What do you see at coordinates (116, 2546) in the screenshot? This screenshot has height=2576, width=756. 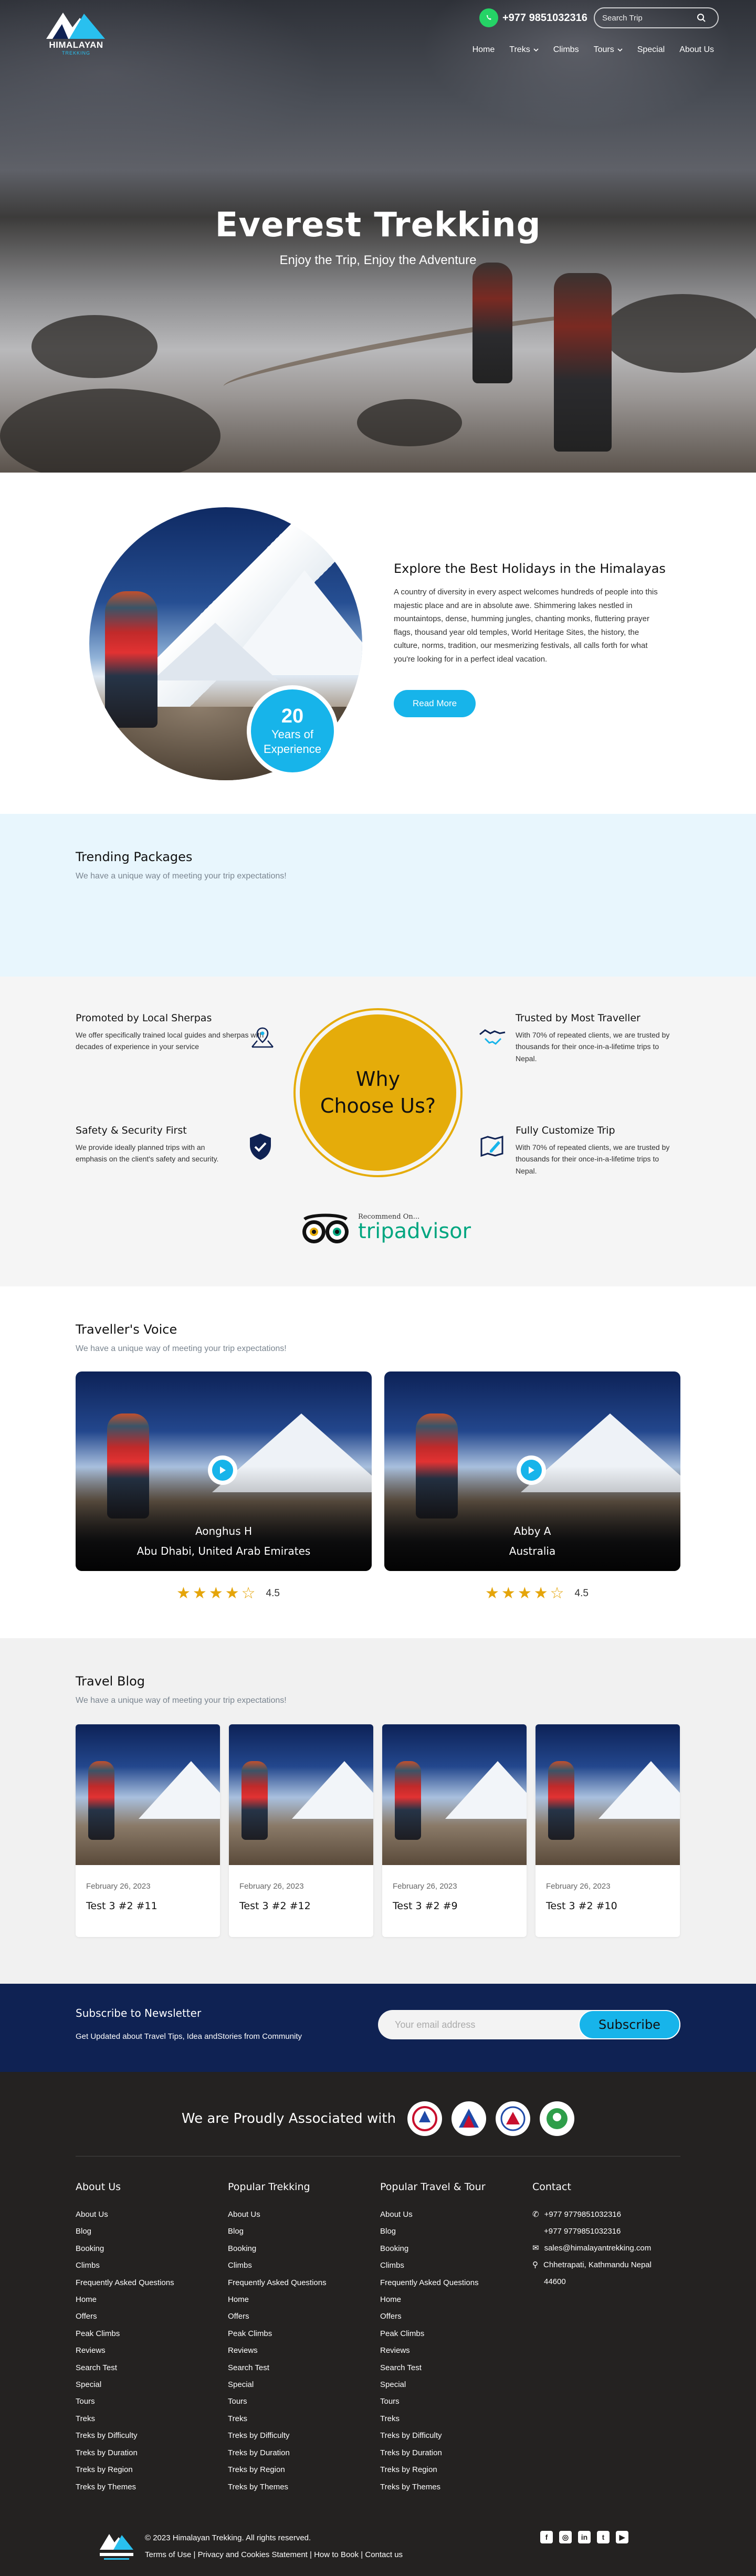 I see `footer-logo` at bounding box center [116, 2546].